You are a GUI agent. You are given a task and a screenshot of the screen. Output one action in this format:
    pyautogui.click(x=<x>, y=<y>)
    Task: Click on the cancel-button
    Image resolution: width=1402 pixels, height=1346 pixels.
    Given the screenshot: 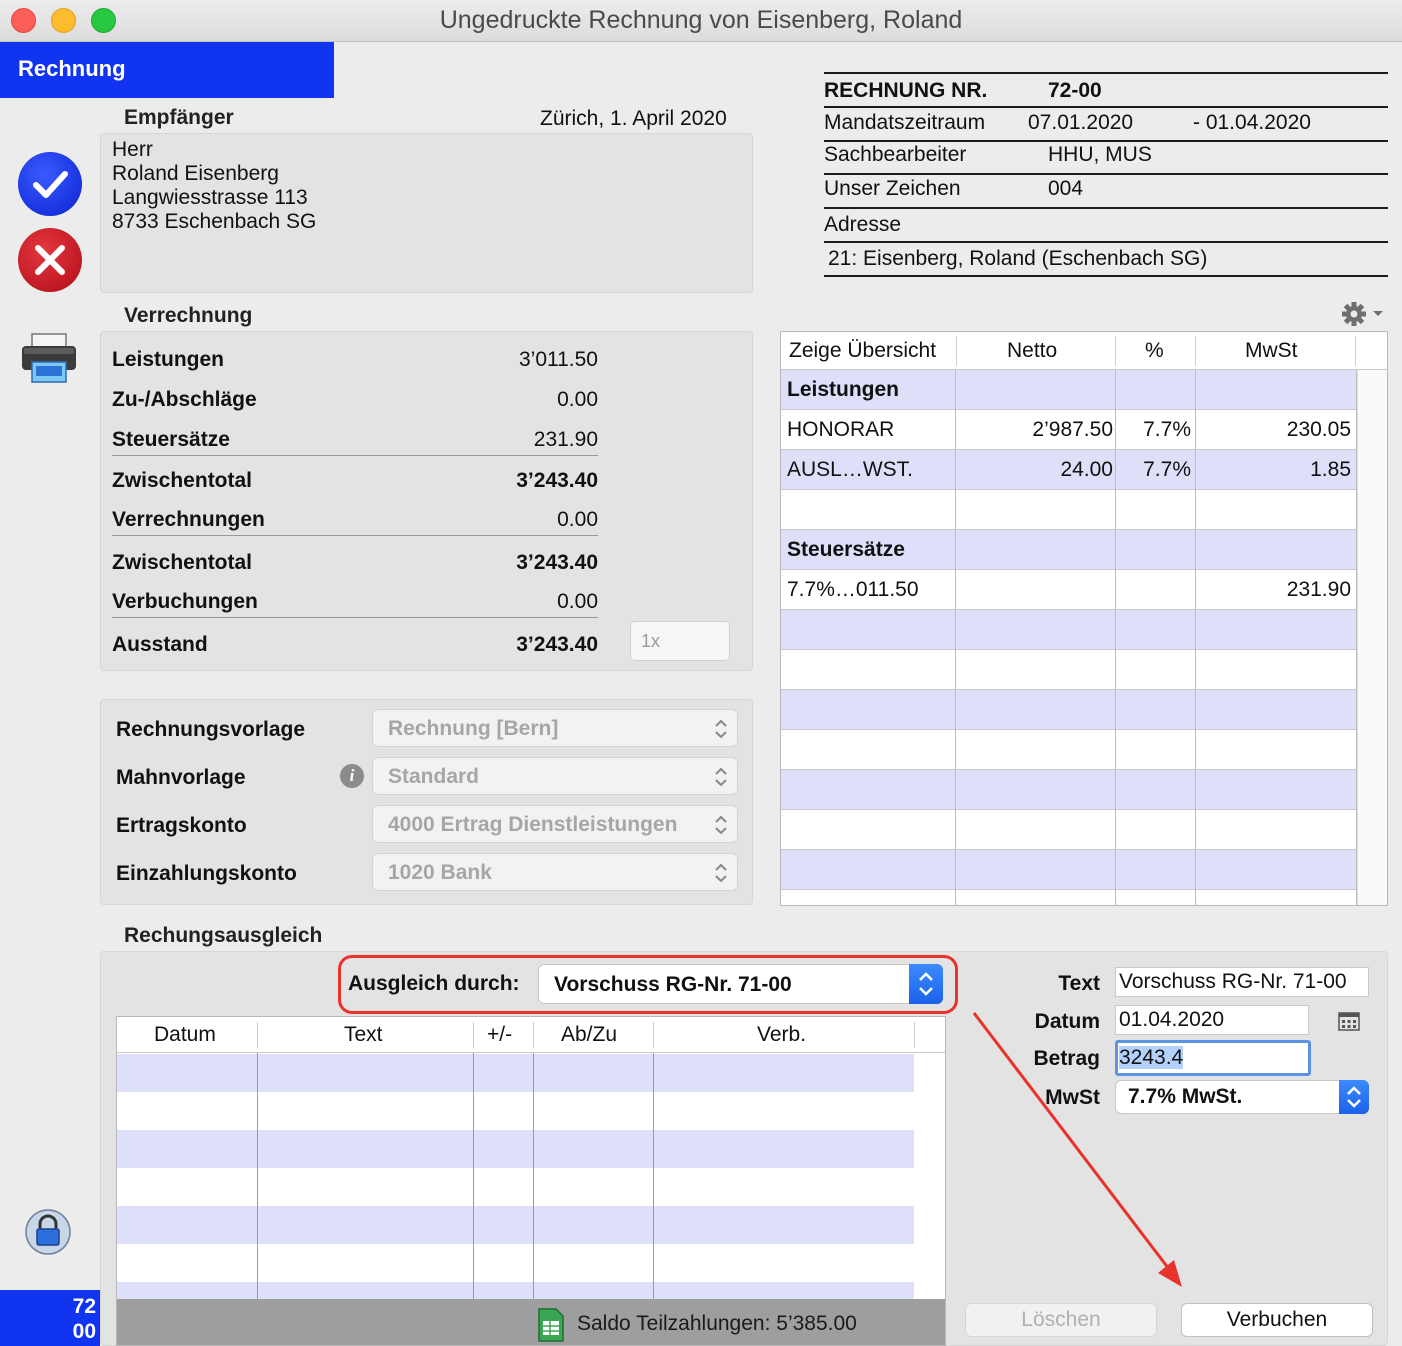 What is the action you would take?
    pyautogui.click(x=50, y=260)
    